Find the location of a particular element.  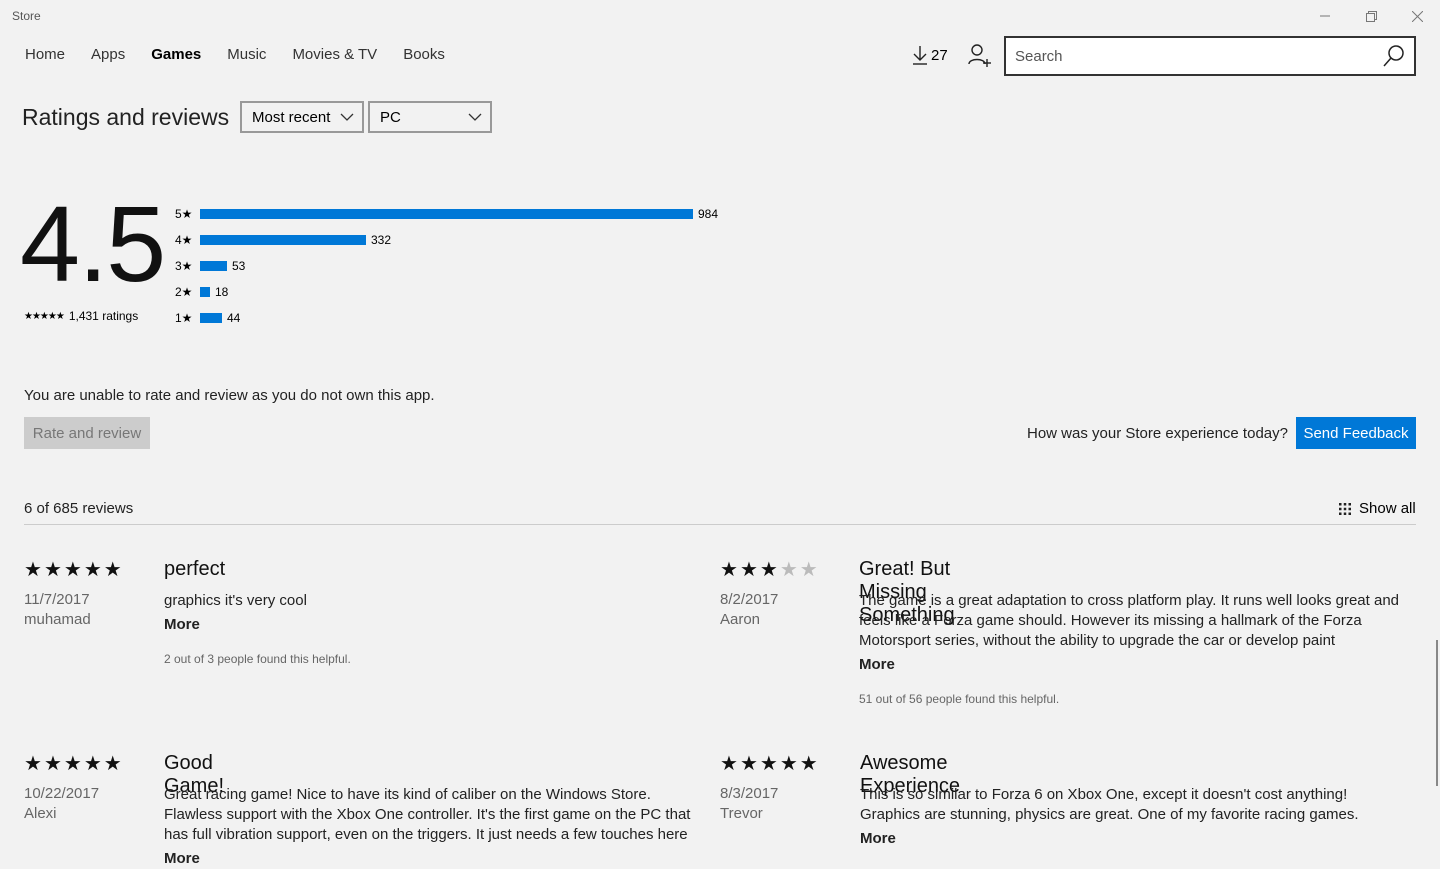

rating-bar-row: 5★ 984 is located at coordinates (446, 214).